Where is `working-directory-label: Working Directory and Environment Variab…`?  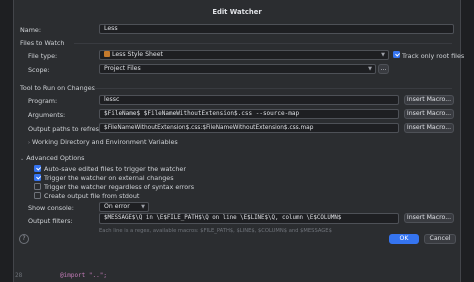
working-directory-label: Working Directory and Environment Variab… is located at coordinates (105, 142).